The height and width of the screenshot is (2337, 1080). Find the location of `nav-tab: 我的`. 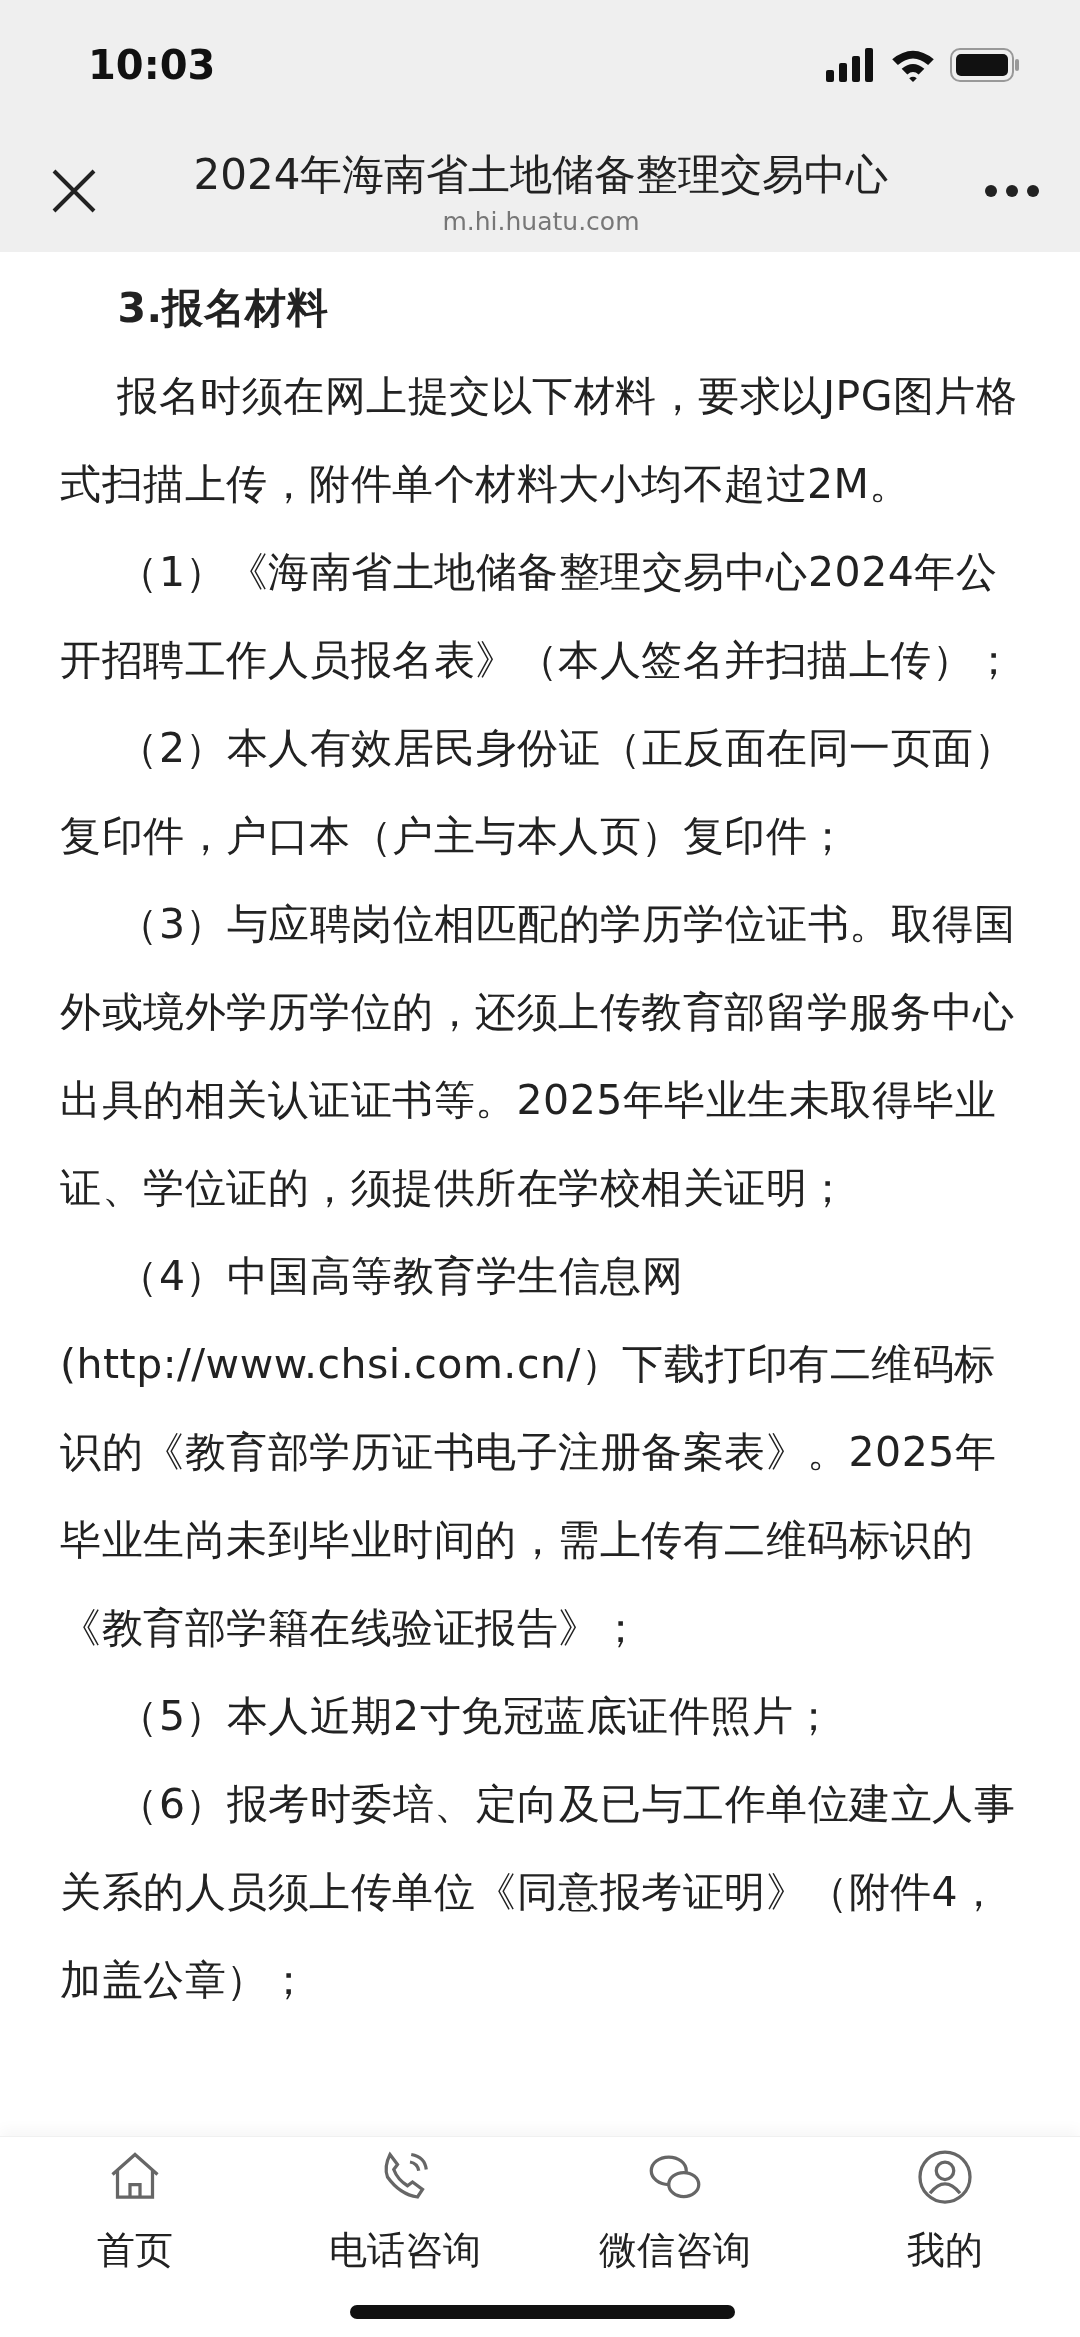

nav-tab: 我的 is located at coordinates (945, 2242).